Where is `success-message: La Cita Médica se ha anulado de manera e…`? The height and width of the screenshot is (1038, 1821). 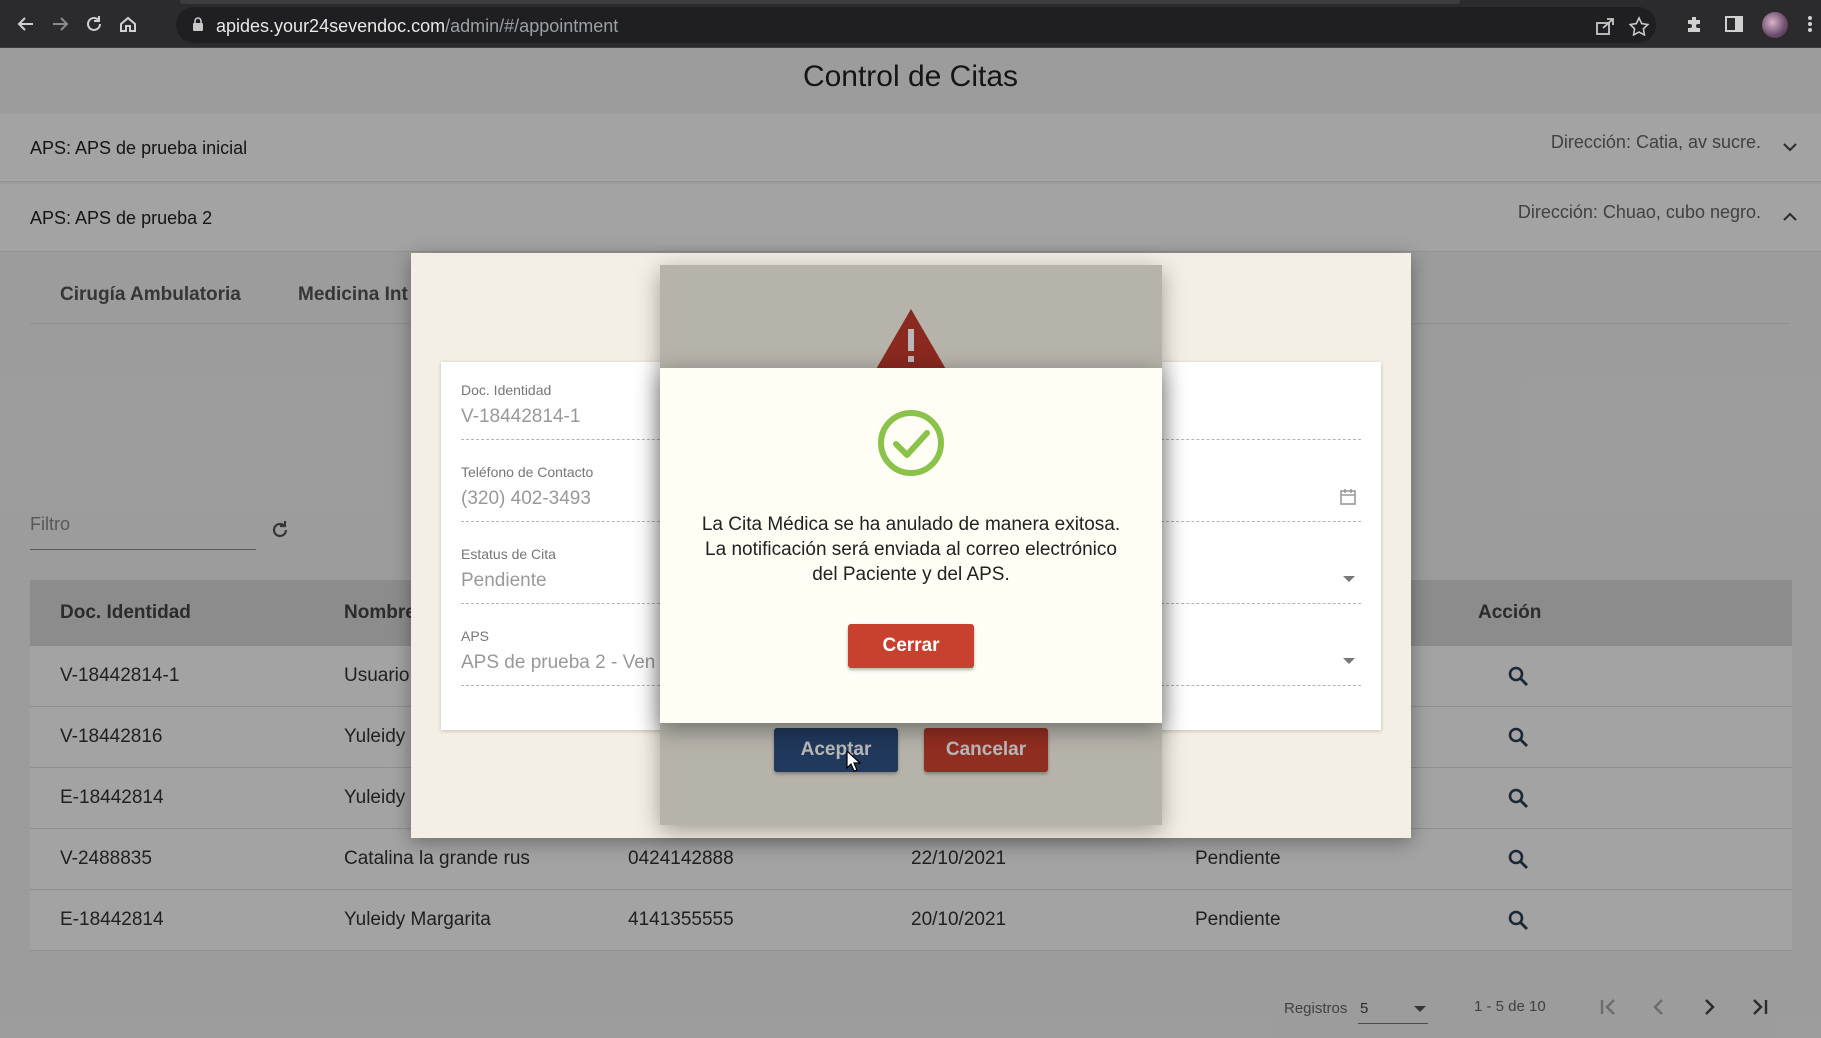 success-message: La Cita Médica se ha anulado de manera e… is located at coordinates (911, 549).